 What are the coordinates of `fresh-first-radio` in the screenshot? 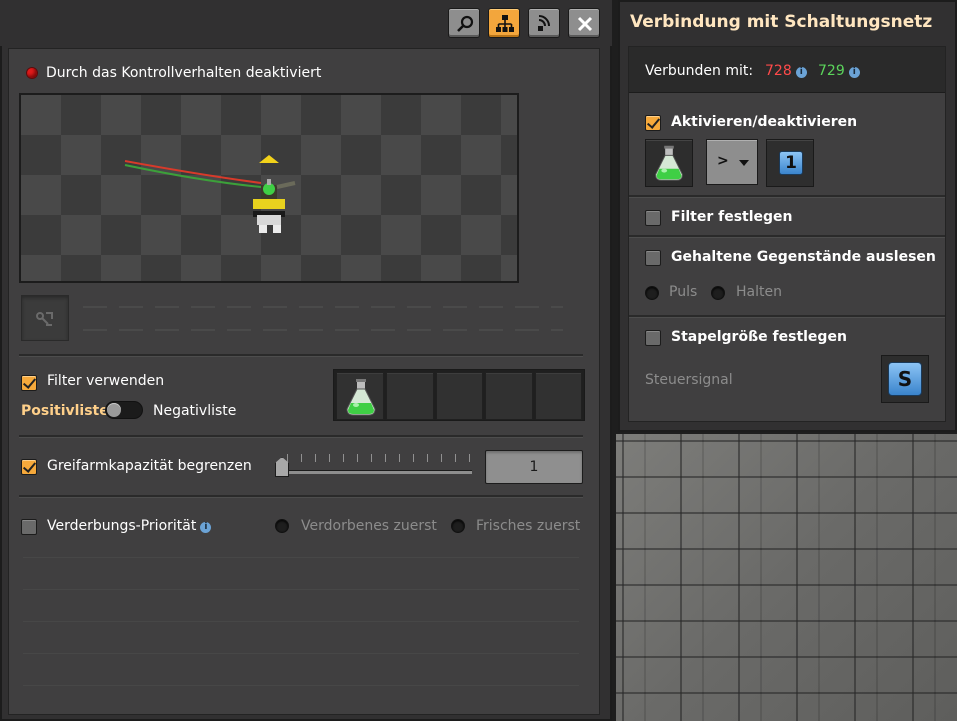 It's located at (458, 526).